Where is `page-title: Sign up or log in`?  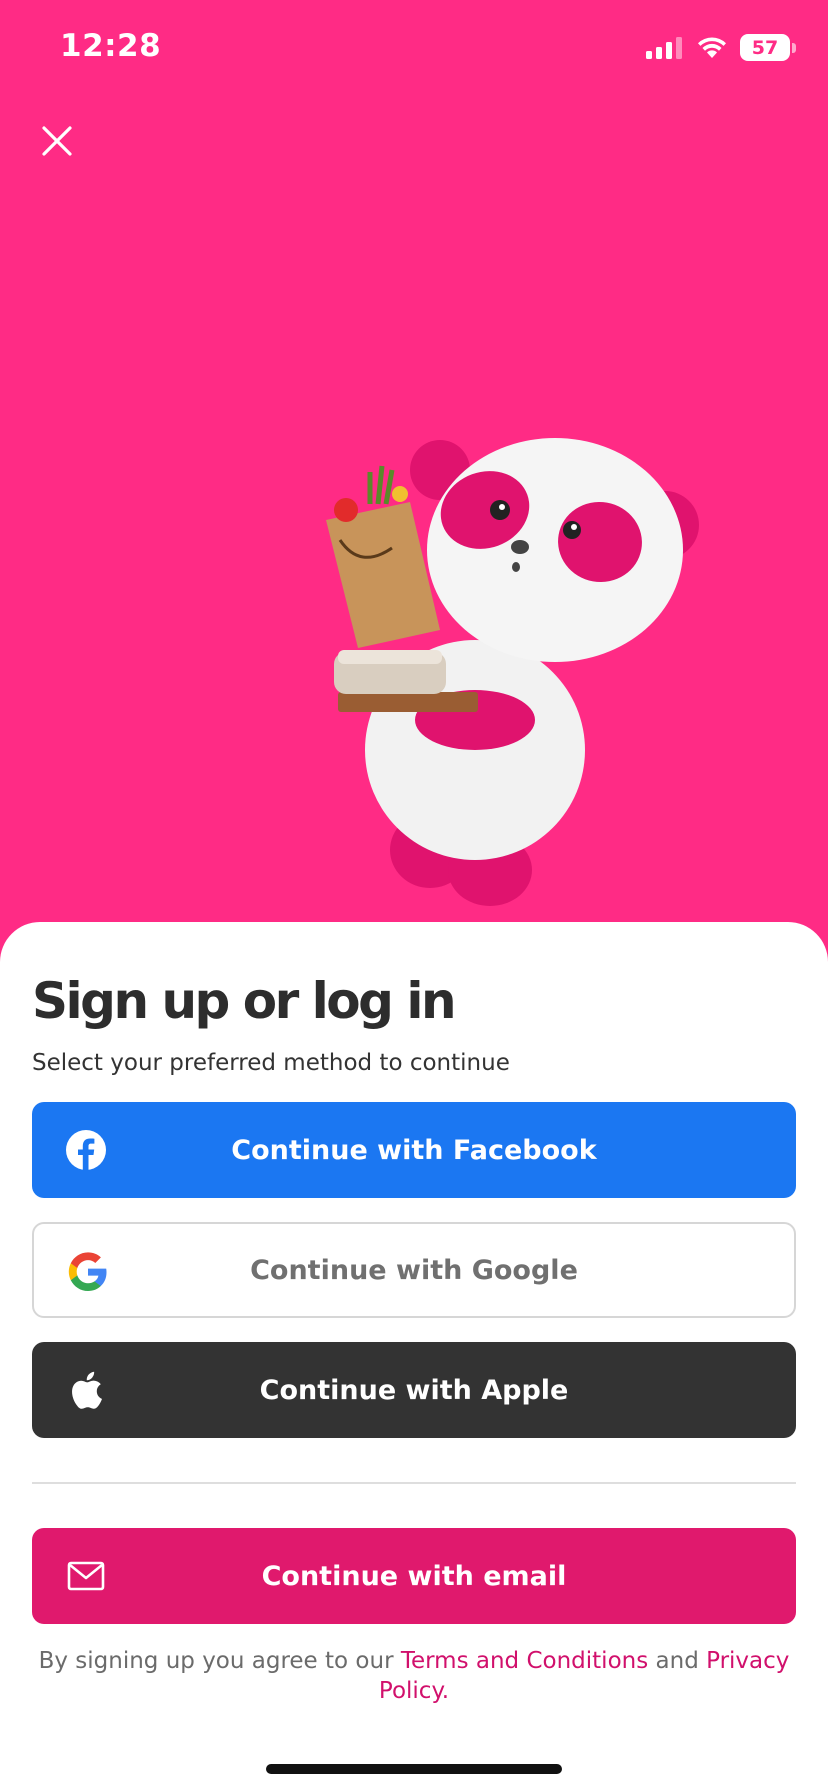 page-title: Sign up or log in is located at coordinates (244, 1001).